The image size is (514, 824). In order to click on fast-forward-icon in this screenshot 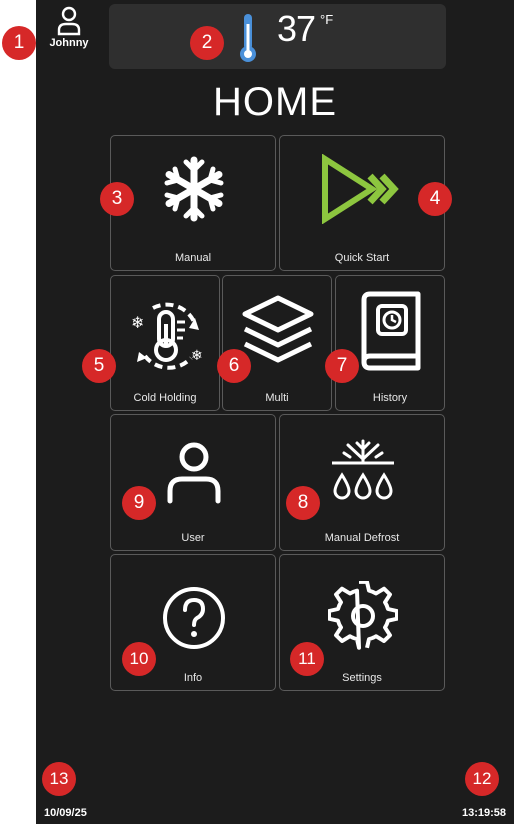, I will do `click(360, 189)`.